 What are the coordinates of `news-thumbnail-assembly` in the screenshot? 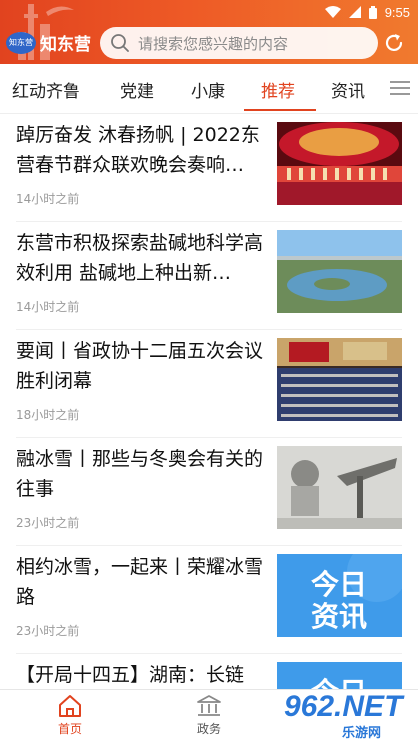 It's located at (339, 379).